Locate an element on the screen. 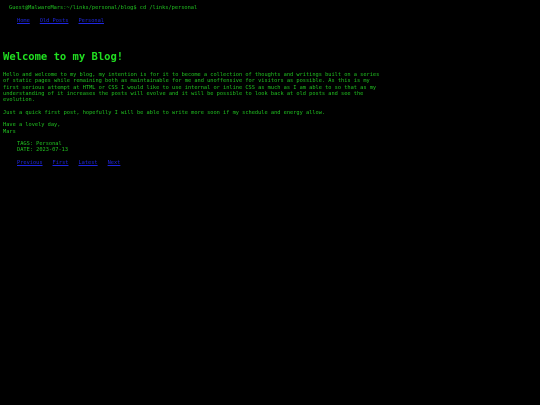 The height and width of the screenshot is (405, 540). post-meta: TAGS: Personal DATE: 2023-07-13 is located at coordinates (42, 147).